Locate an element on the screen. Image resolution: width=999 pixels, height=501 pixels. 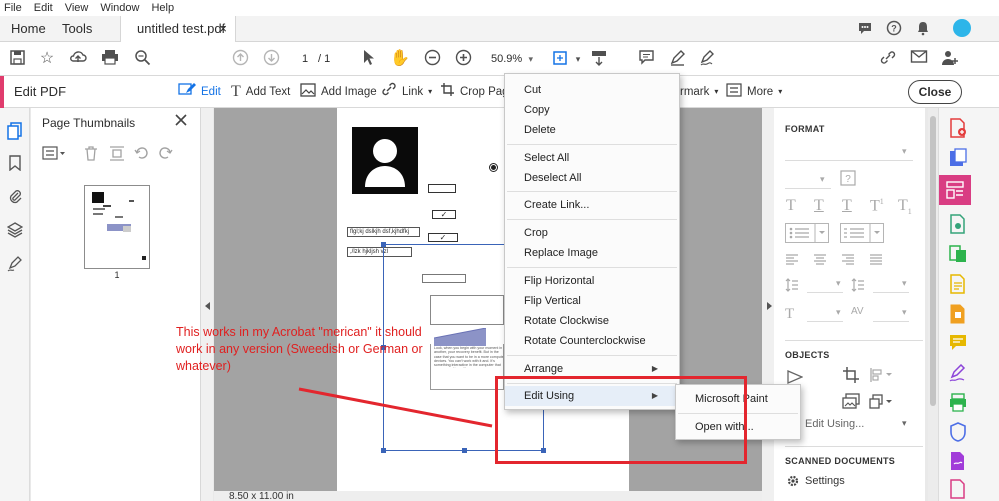
menu-item-replace-image: Replace Image is located at coordinates (592, 253).